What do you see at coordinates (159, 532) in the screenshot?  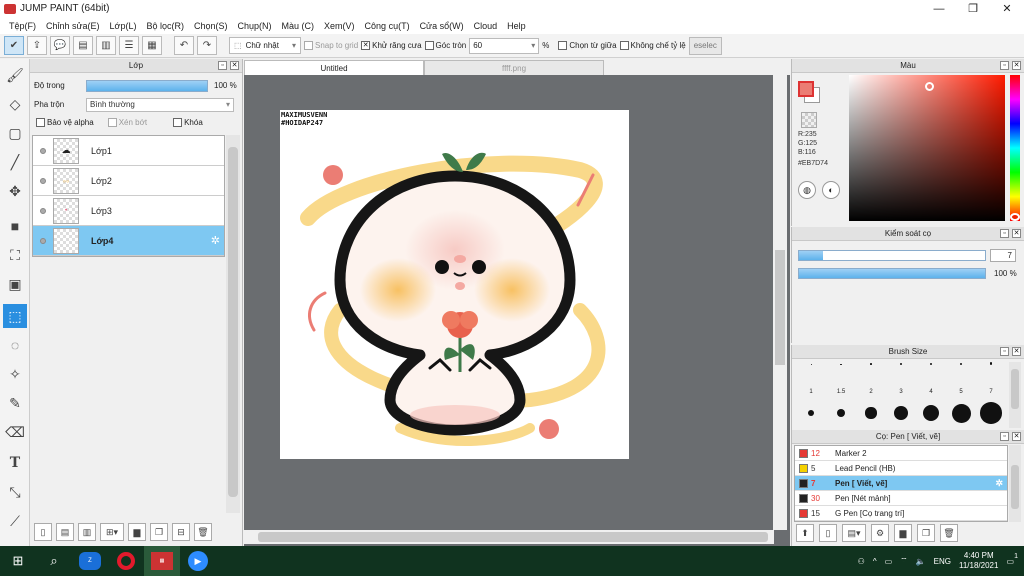 I see `duplicate-layer-icon: ❐` at bounding box center [159, 532].